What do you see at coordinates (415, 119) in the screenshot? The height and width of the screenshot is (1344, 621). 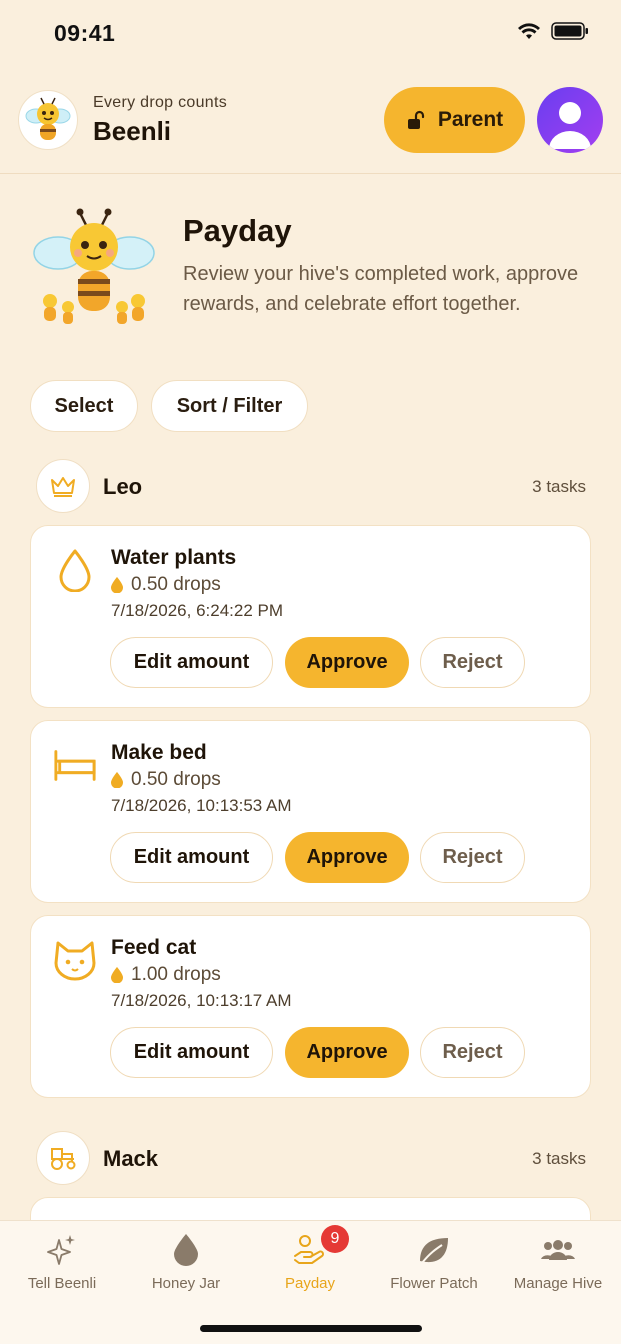 I see `unlock-icon` at bounding box center [415, 119].